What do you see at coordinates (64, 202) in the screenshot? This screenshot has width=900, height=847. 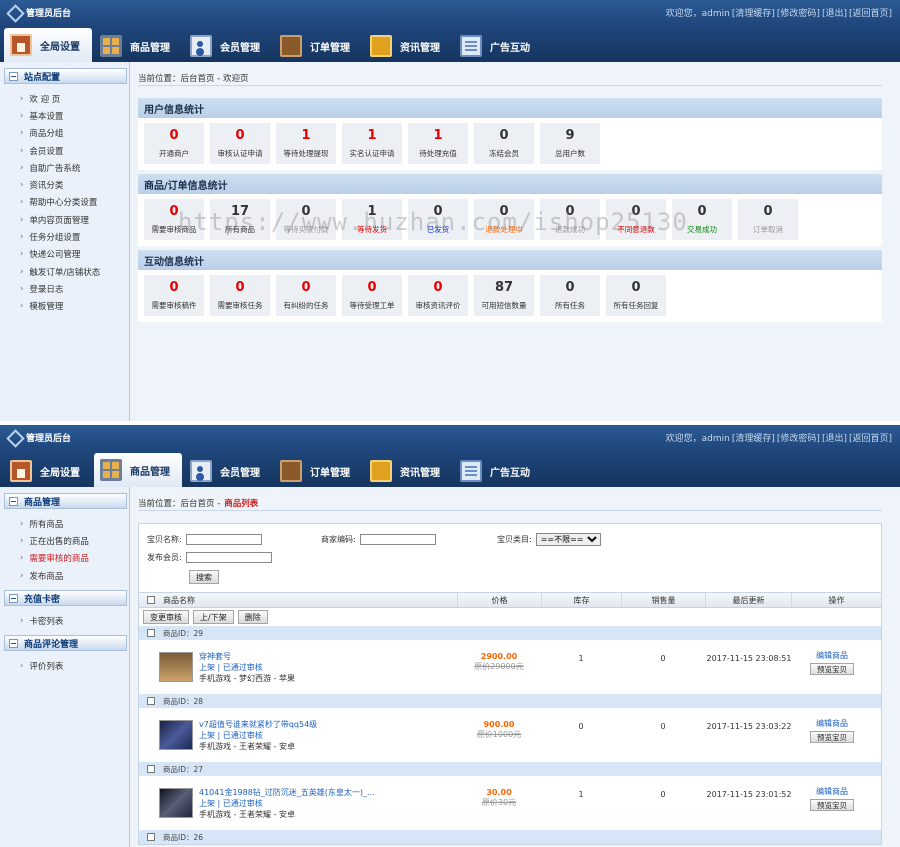 I see `sidebar-item: 帮助中心分类设置` at bounding box center [64, 202].